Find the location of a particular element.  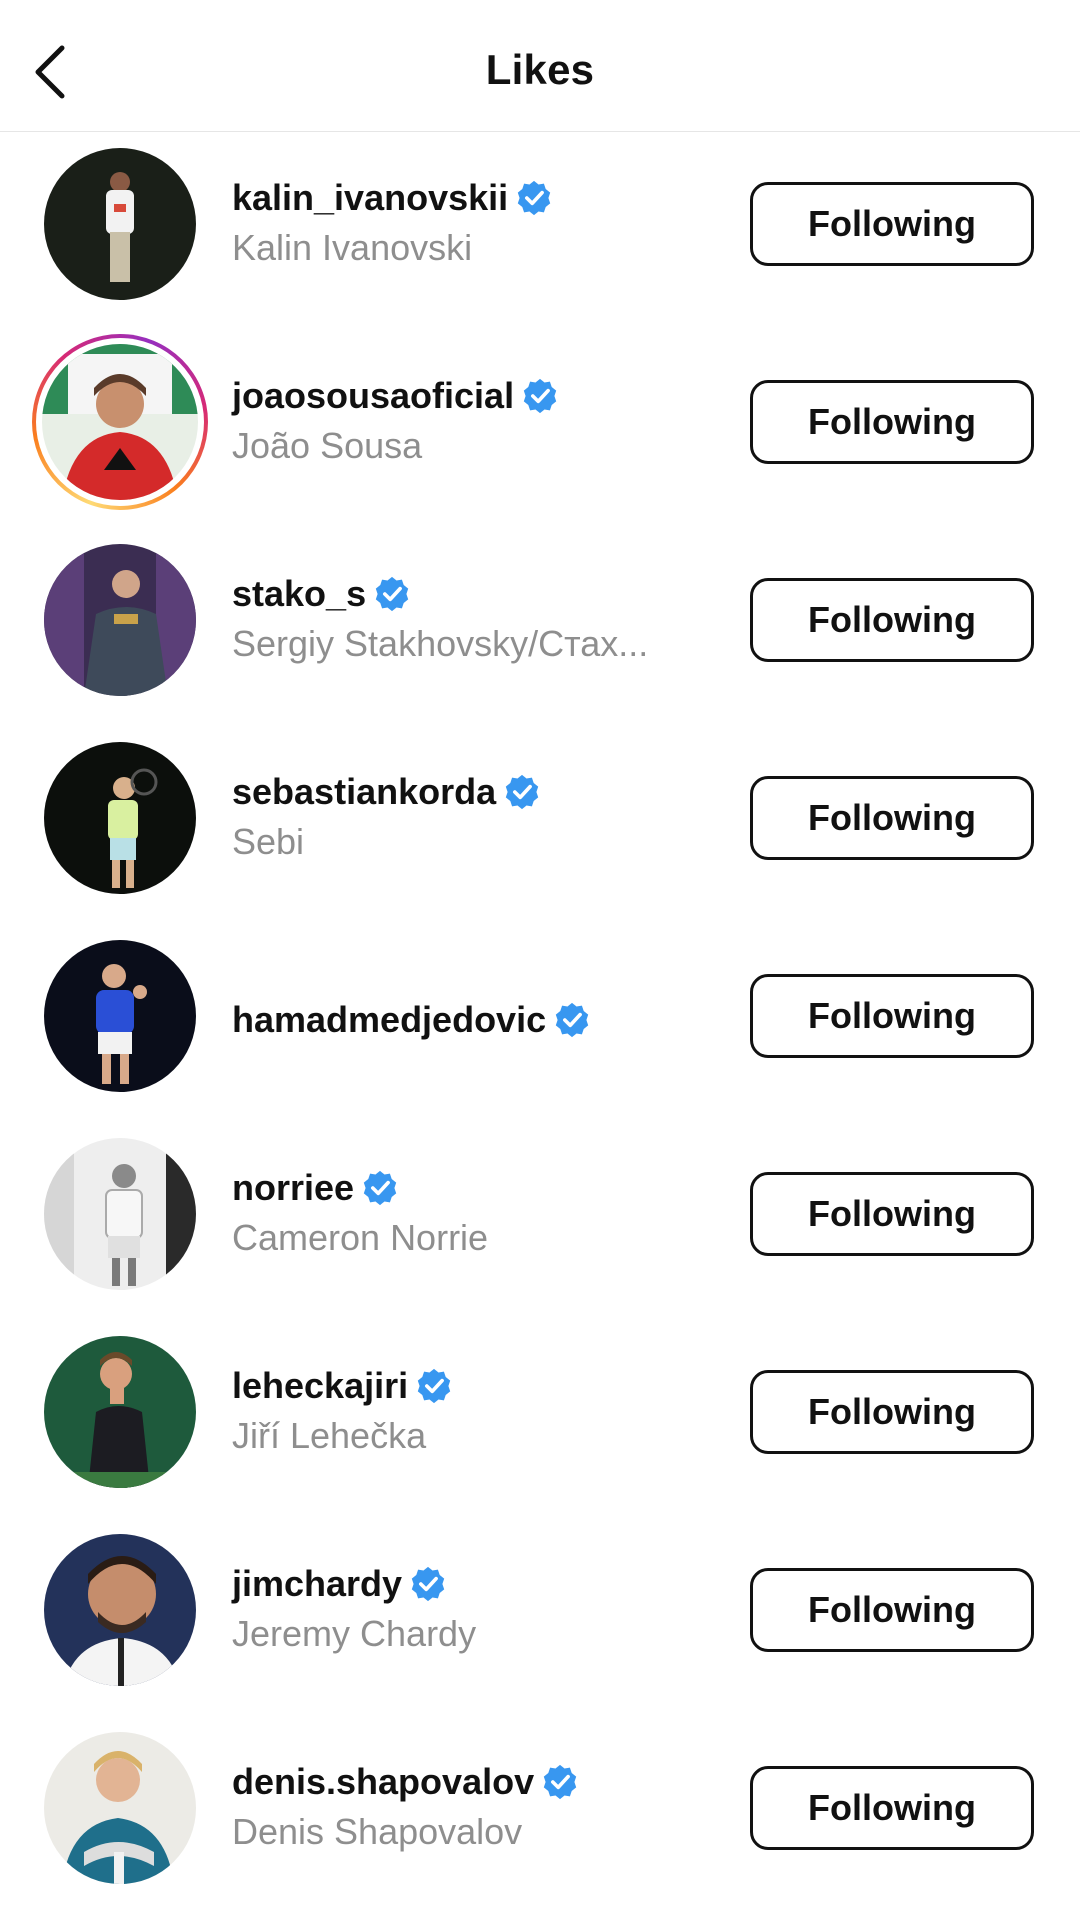

list-item: jimchardy Jeremy Chardy Following is located at coordinates (540, 1617).